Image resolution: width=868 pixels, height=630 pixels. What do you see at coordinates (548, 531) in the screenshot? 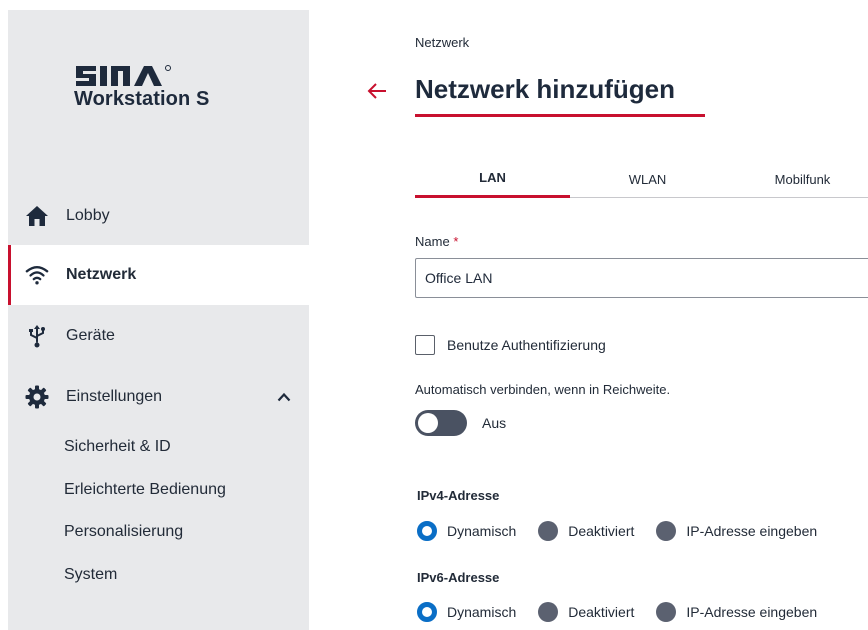
I see `ipv4-radio-deaktiviert` at bounding box center [548, 531].